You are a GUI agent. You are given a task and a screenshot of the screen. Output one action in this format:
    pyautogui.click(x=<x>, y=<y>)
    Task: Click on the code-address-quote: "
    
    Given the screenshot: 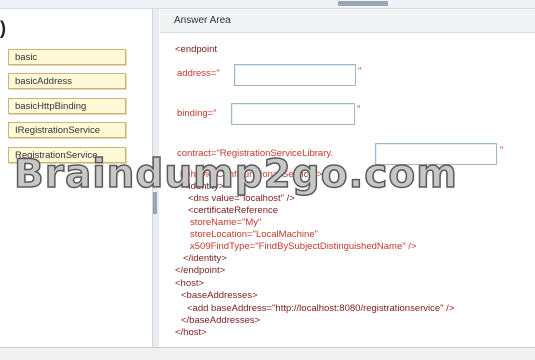 What is the action you would take?
    pyautogui.click(x=360, y=71)
    